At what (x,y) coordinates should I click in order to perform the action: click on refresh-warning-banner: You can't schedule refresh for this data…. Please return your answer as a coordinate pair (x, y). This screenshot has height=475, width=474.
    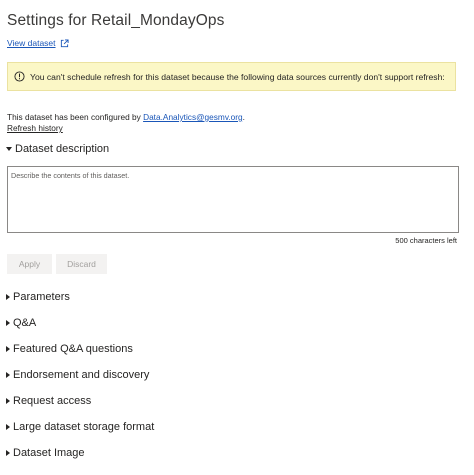
    Looking at the image, I should click on (231, 76).